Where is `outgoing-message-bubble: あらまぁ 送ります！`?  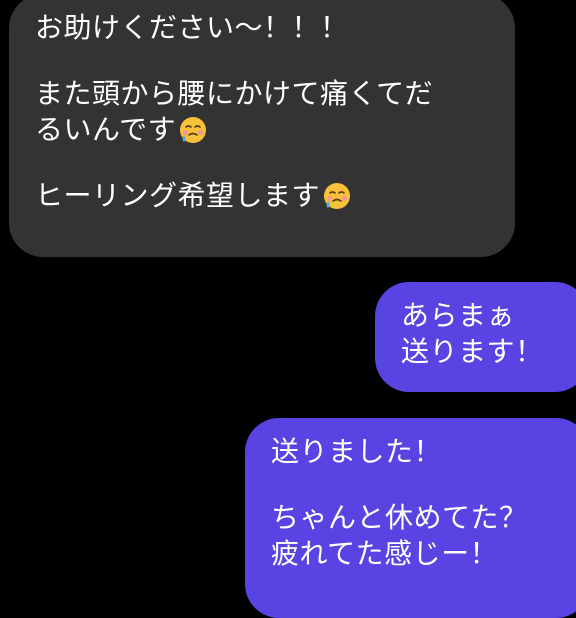
outgoing-message-bubble: あらまぁ 送ります！ is located at coordinates (475, 337).